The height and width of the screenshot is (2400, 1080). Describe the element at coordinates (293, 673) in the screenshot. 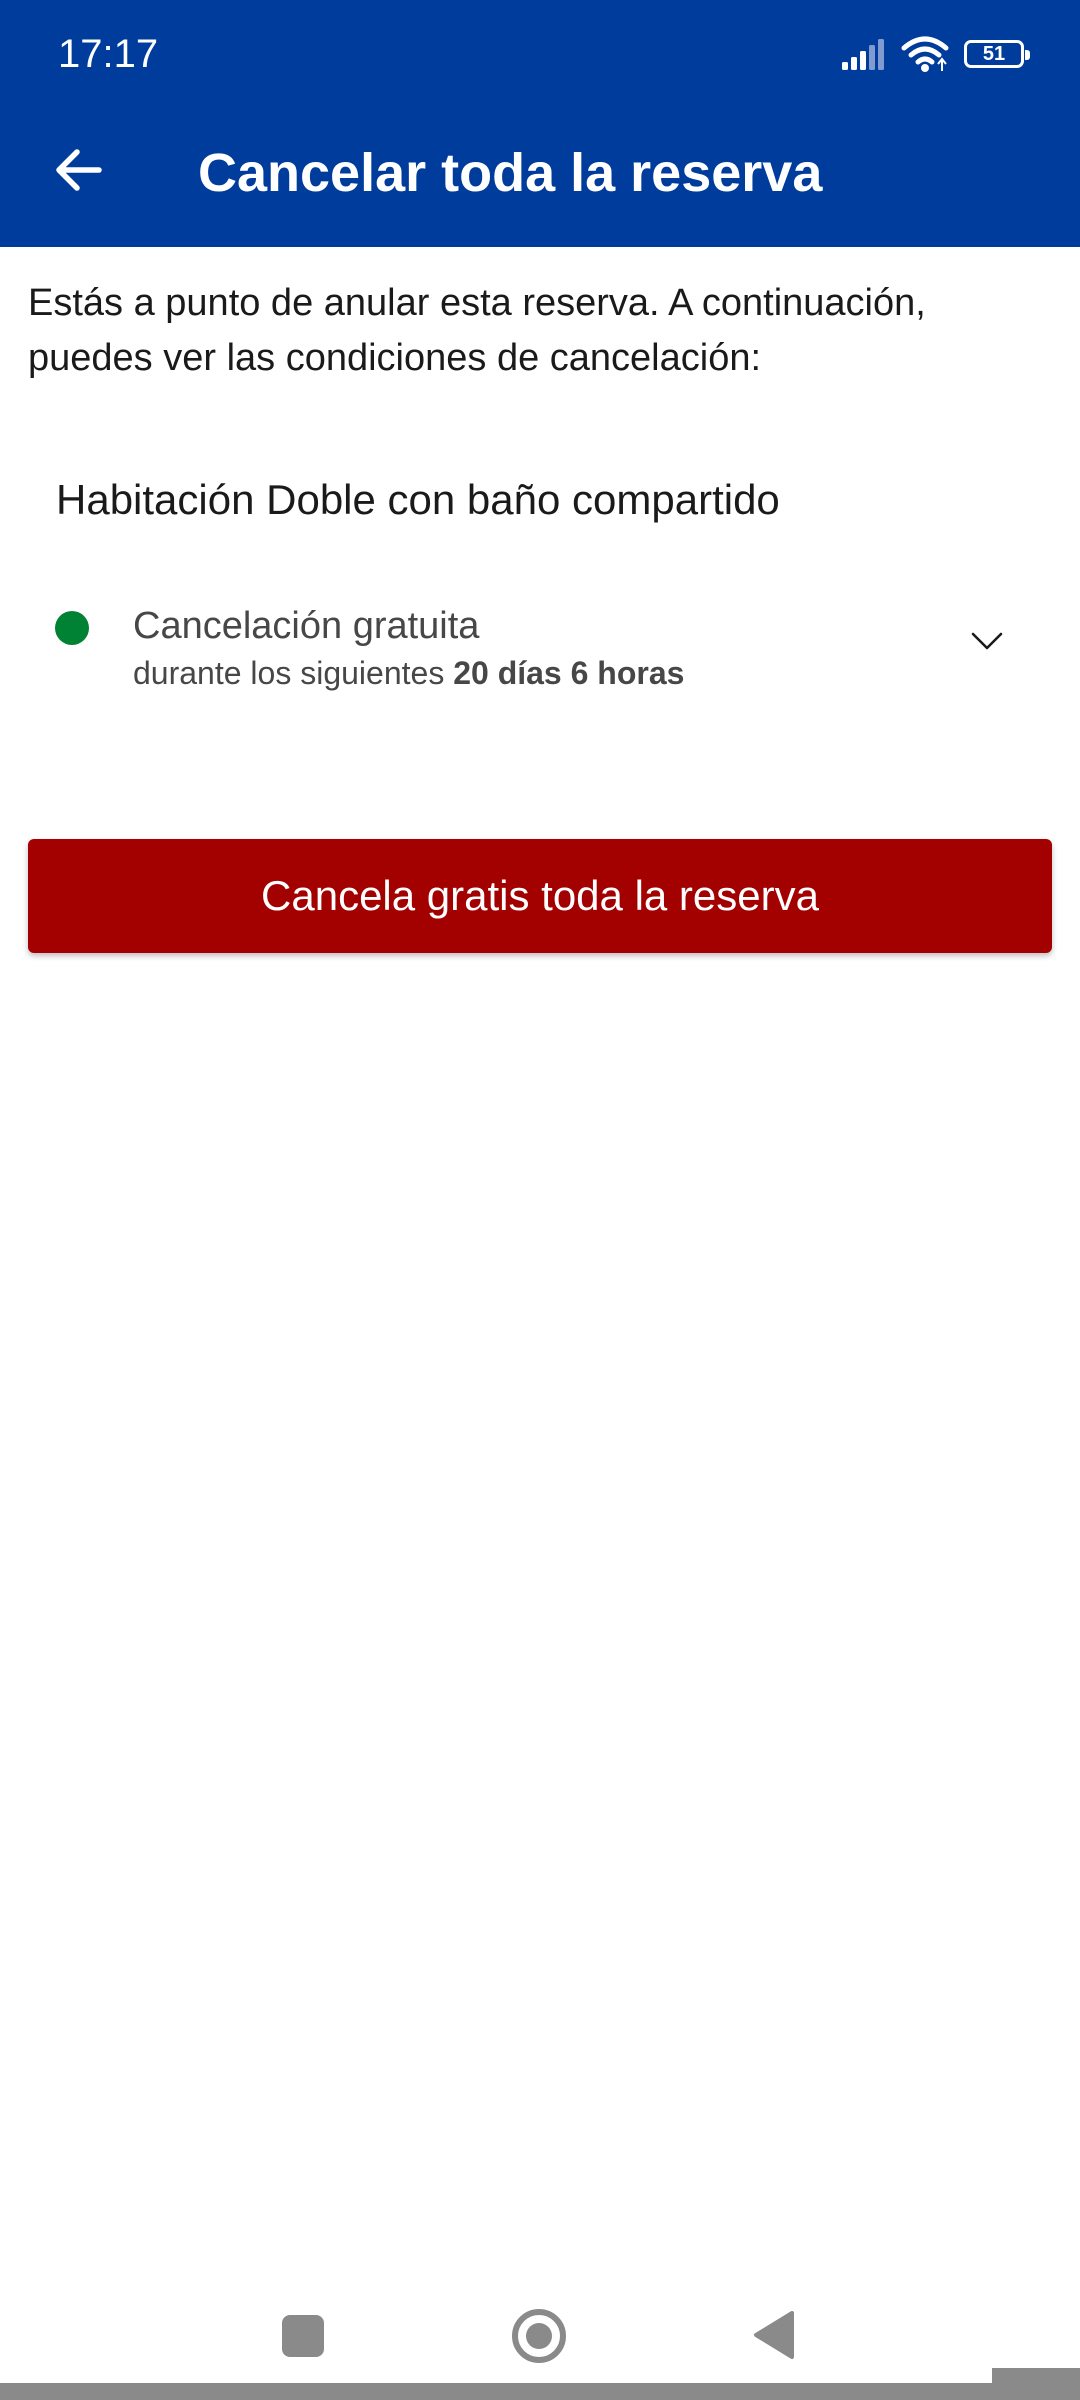

I see `policy-detail-prefix: durante los siguientes` at that location.